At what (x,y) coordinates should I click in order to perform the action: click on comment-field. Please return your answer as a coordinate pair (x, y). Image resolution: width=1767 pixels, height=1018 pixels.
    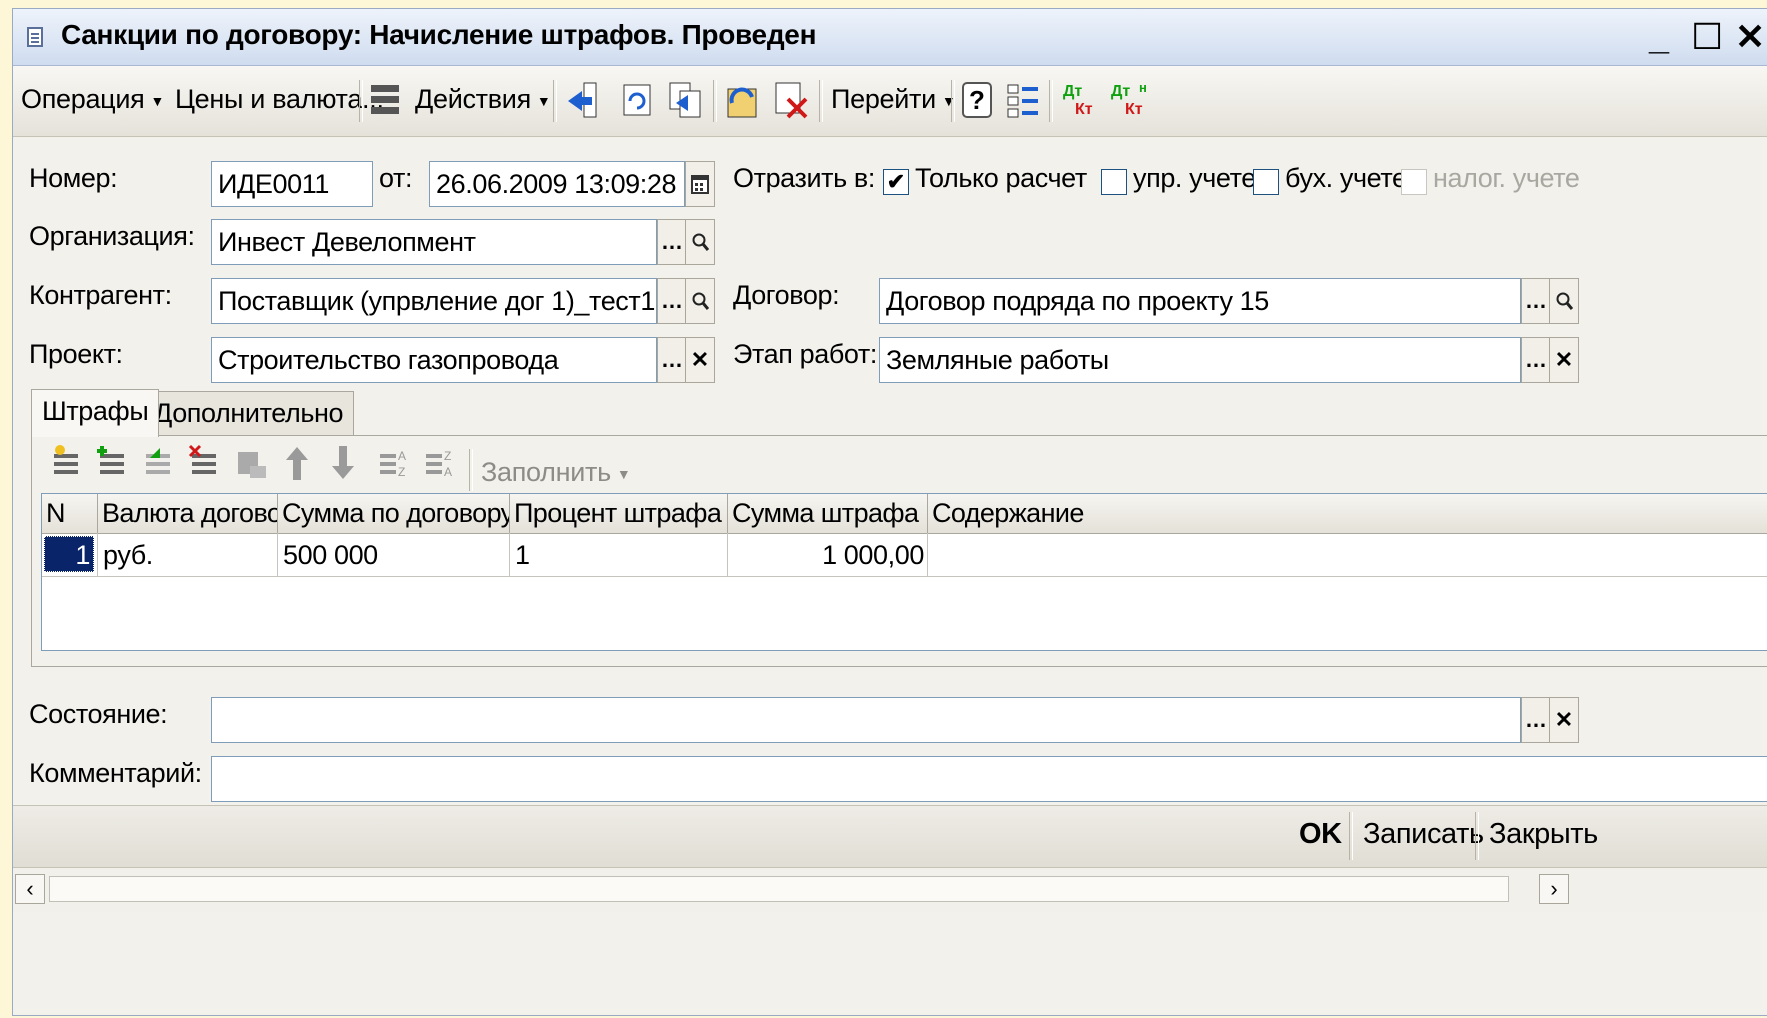
    Looking at the image, I should click on (989, 779).